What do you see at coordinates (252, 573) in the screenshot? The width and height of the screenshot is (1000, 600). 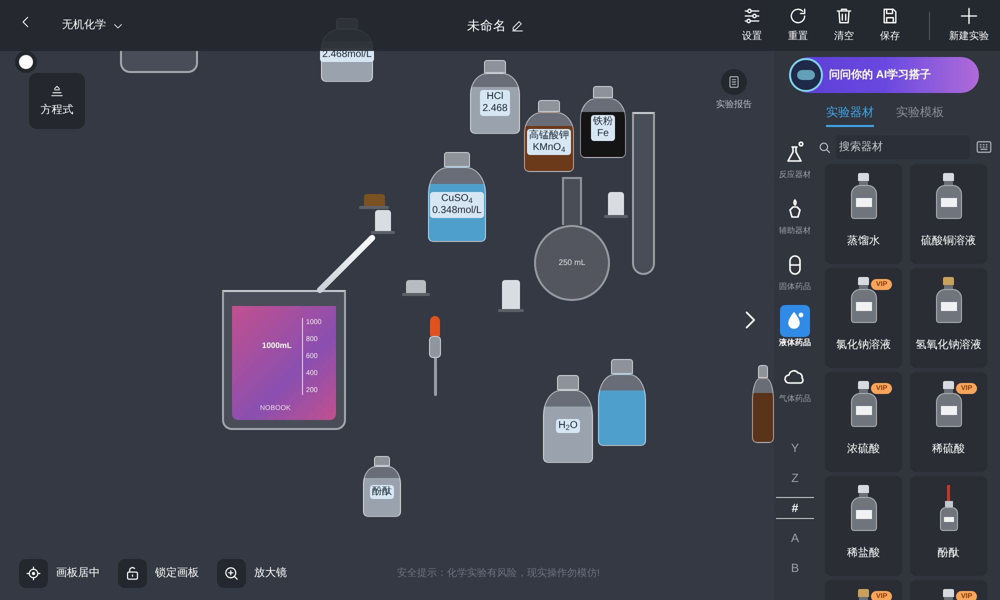 I see `tool-button: 放大镜` at bounding box center [252, 573].